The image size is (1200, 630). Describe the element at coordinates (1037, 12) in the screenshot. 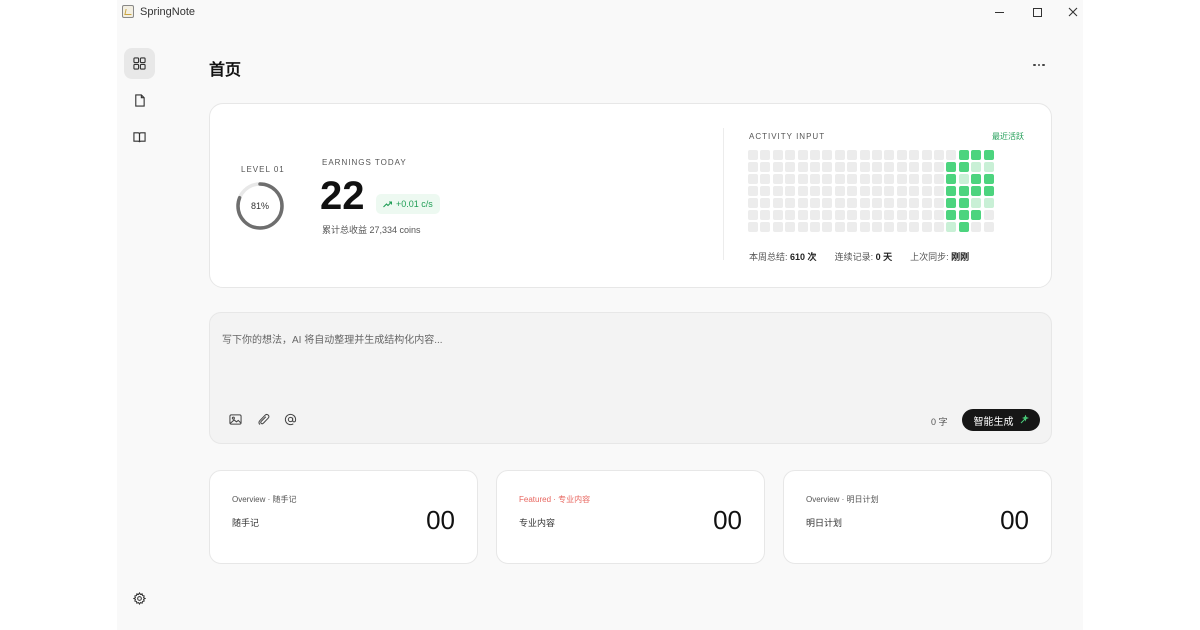

I see `maximize-button` at that location.